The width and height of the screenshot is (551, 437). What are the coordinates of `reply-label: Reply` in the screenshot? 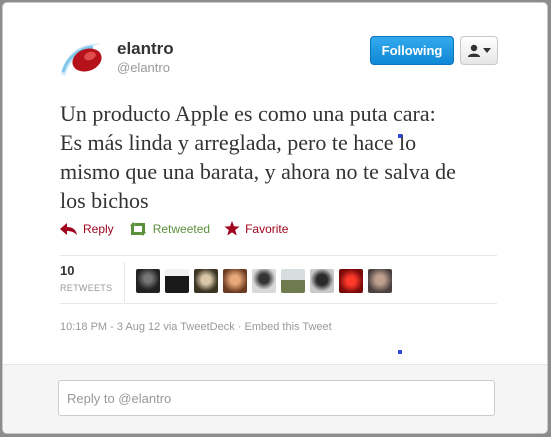 It's located at (98, 228).